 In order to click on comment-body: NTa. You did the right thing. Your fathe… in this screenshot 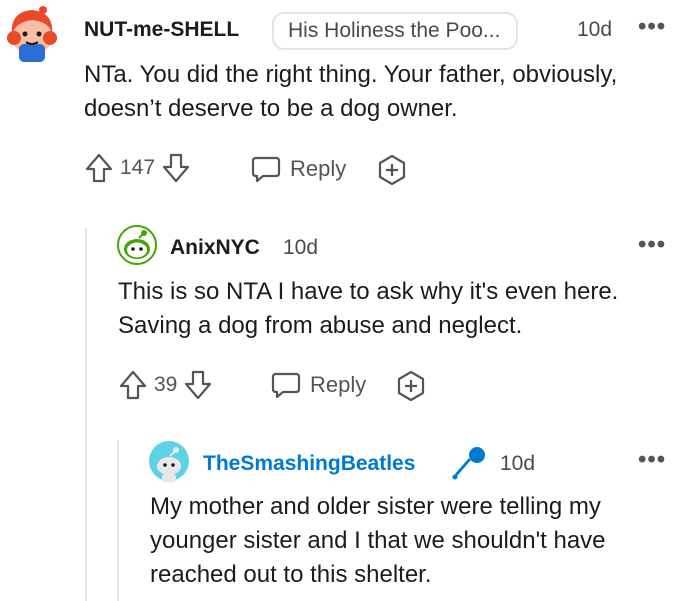, I will do `click(351, 91)`.